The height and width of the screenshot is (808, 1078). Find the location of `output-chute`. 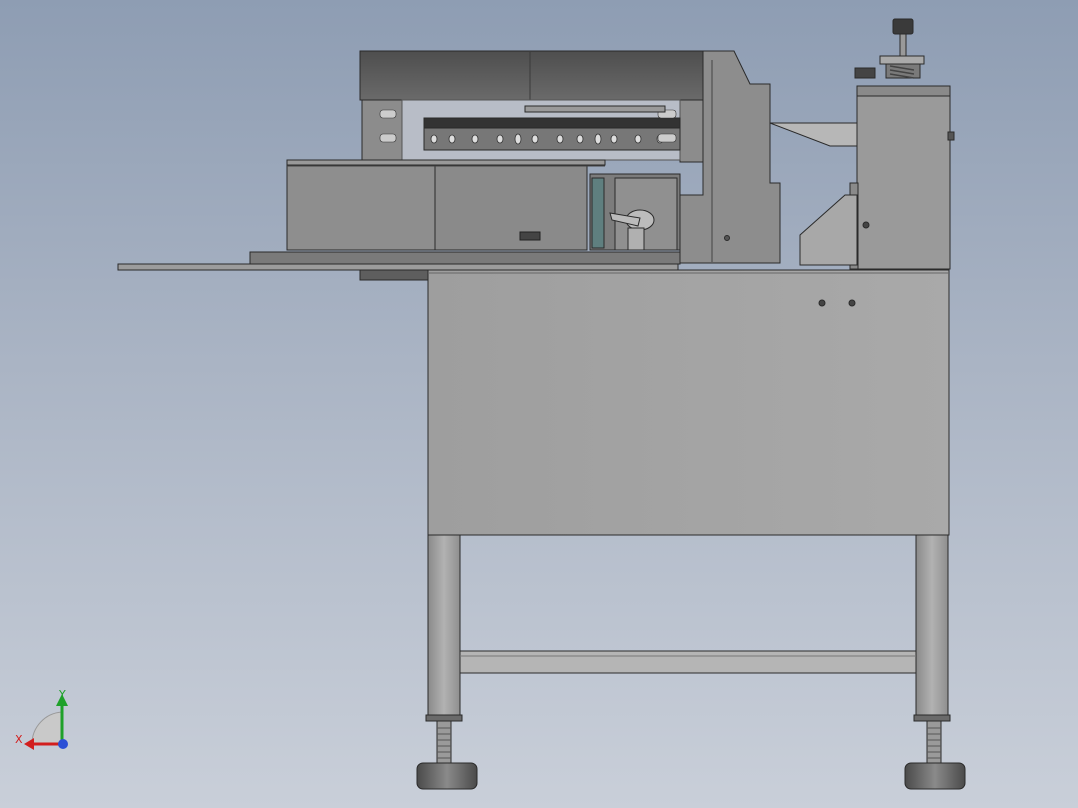

output-chute is located at coordinates (813, 134).